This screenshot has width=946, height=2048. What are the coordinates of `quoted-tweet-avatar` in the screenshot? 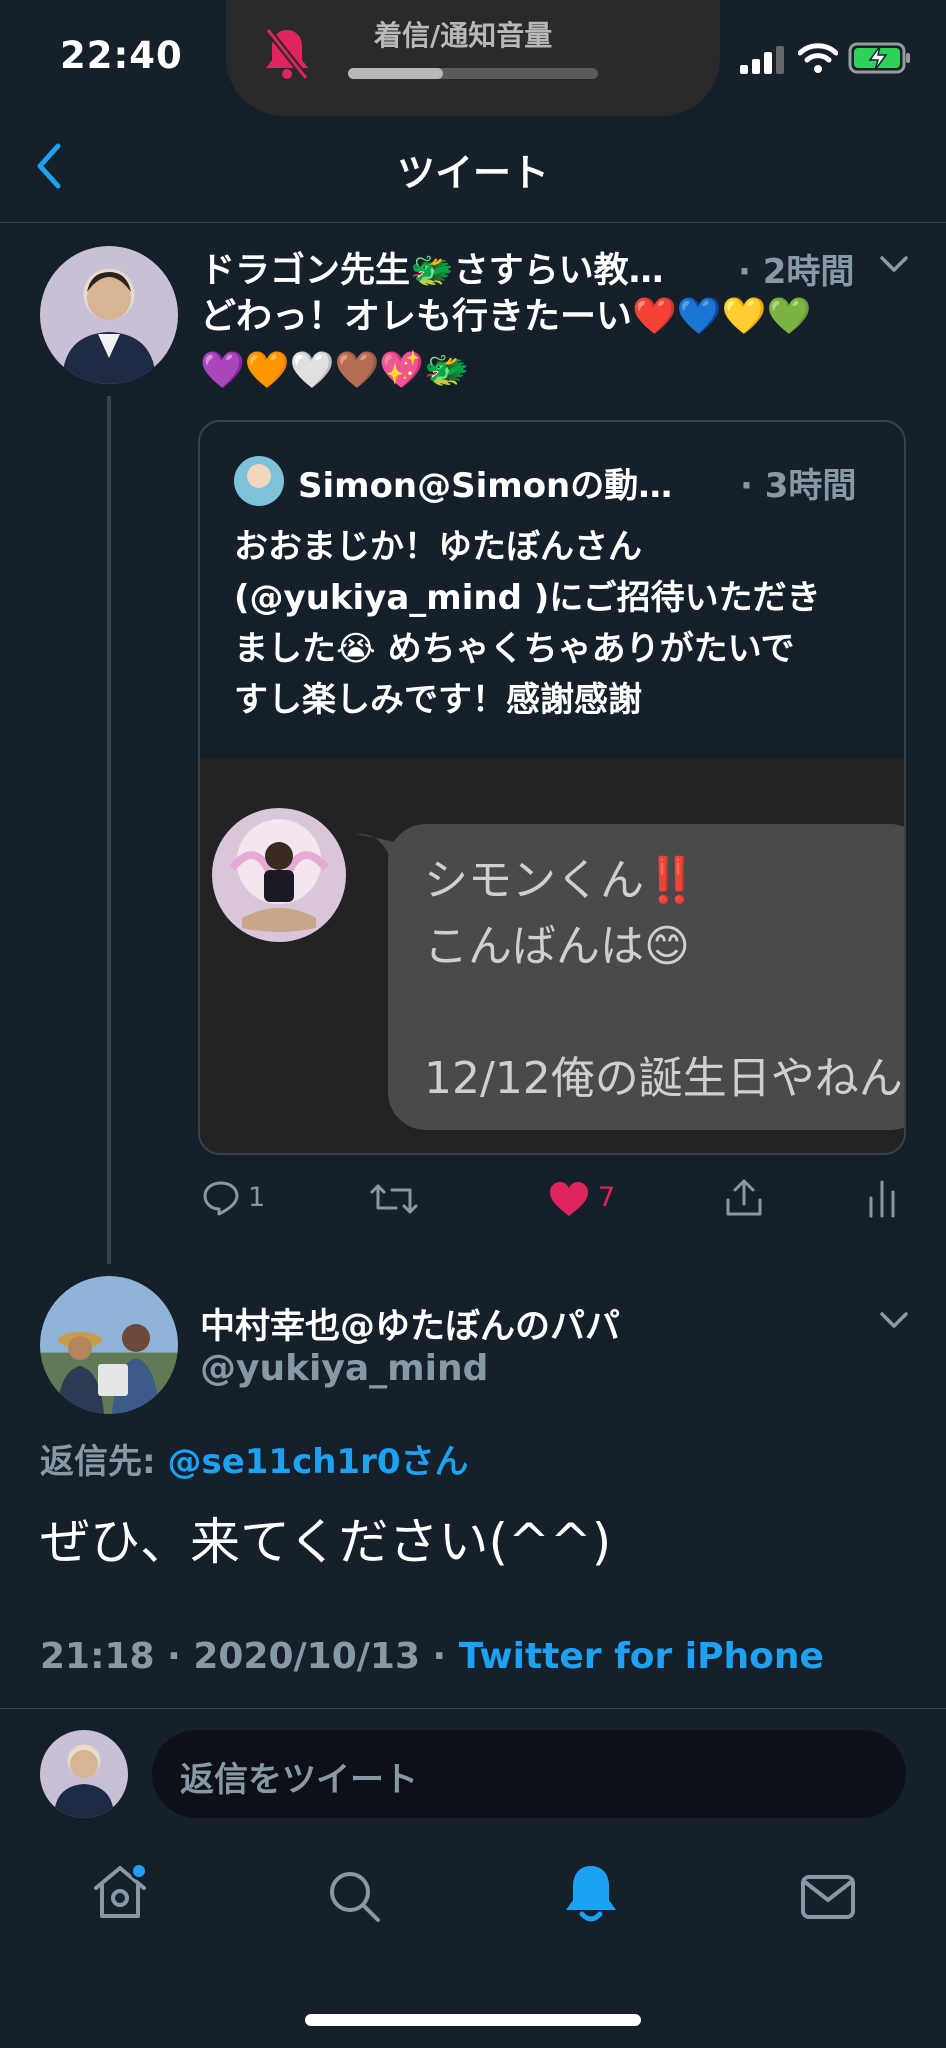 It's located at (259, 481).